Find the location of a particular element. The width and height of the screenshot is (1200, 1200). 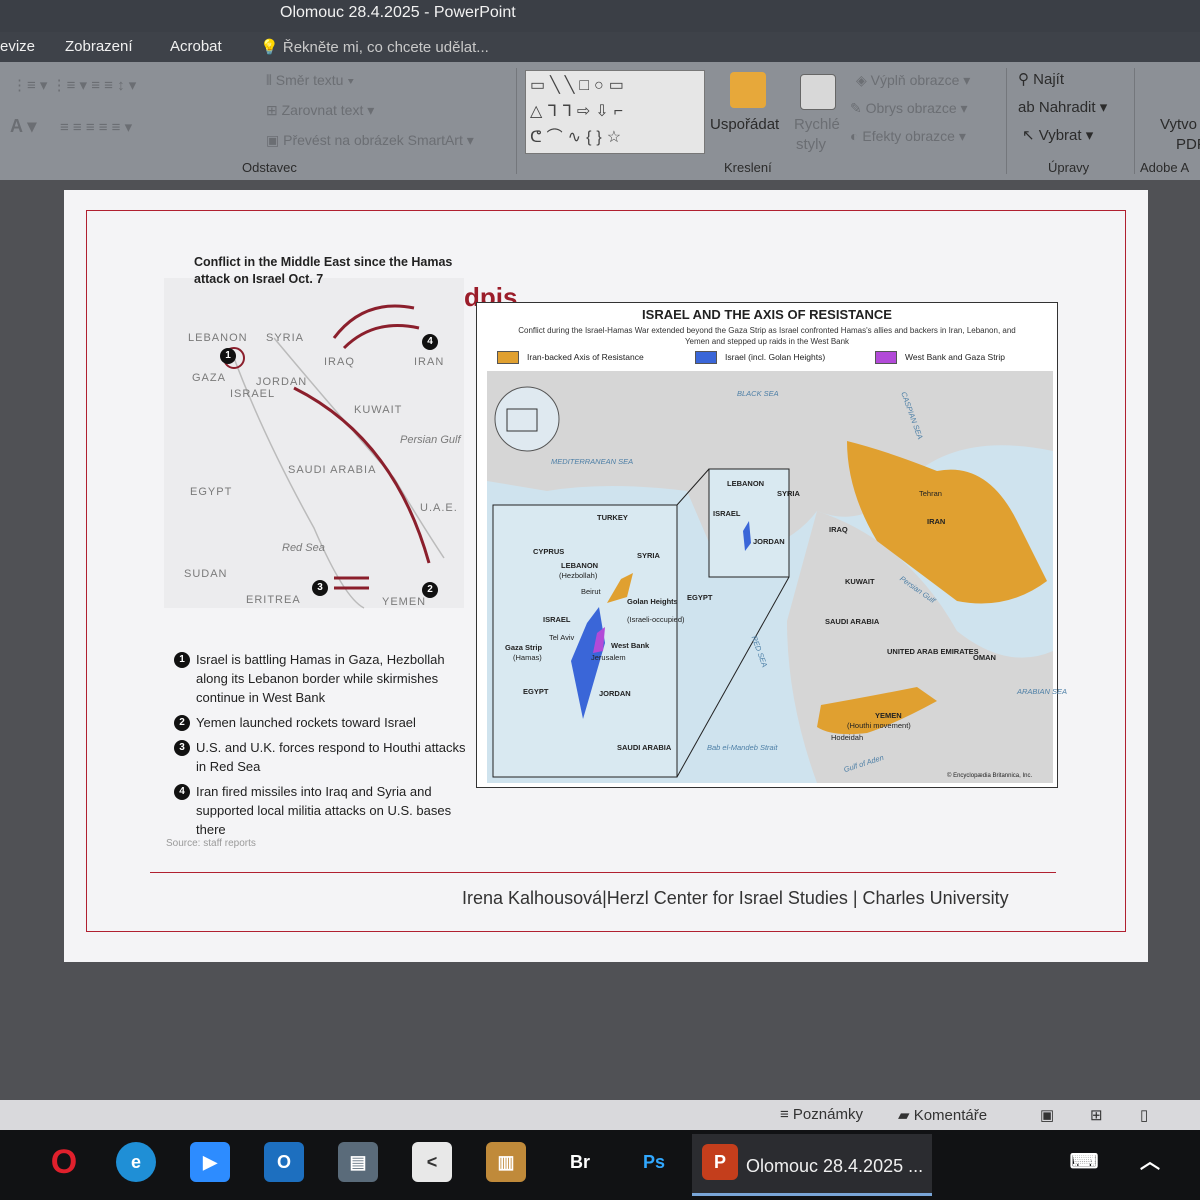

map-label-saudi: SAUDI ARABIA is located at coordinates (332, 470).